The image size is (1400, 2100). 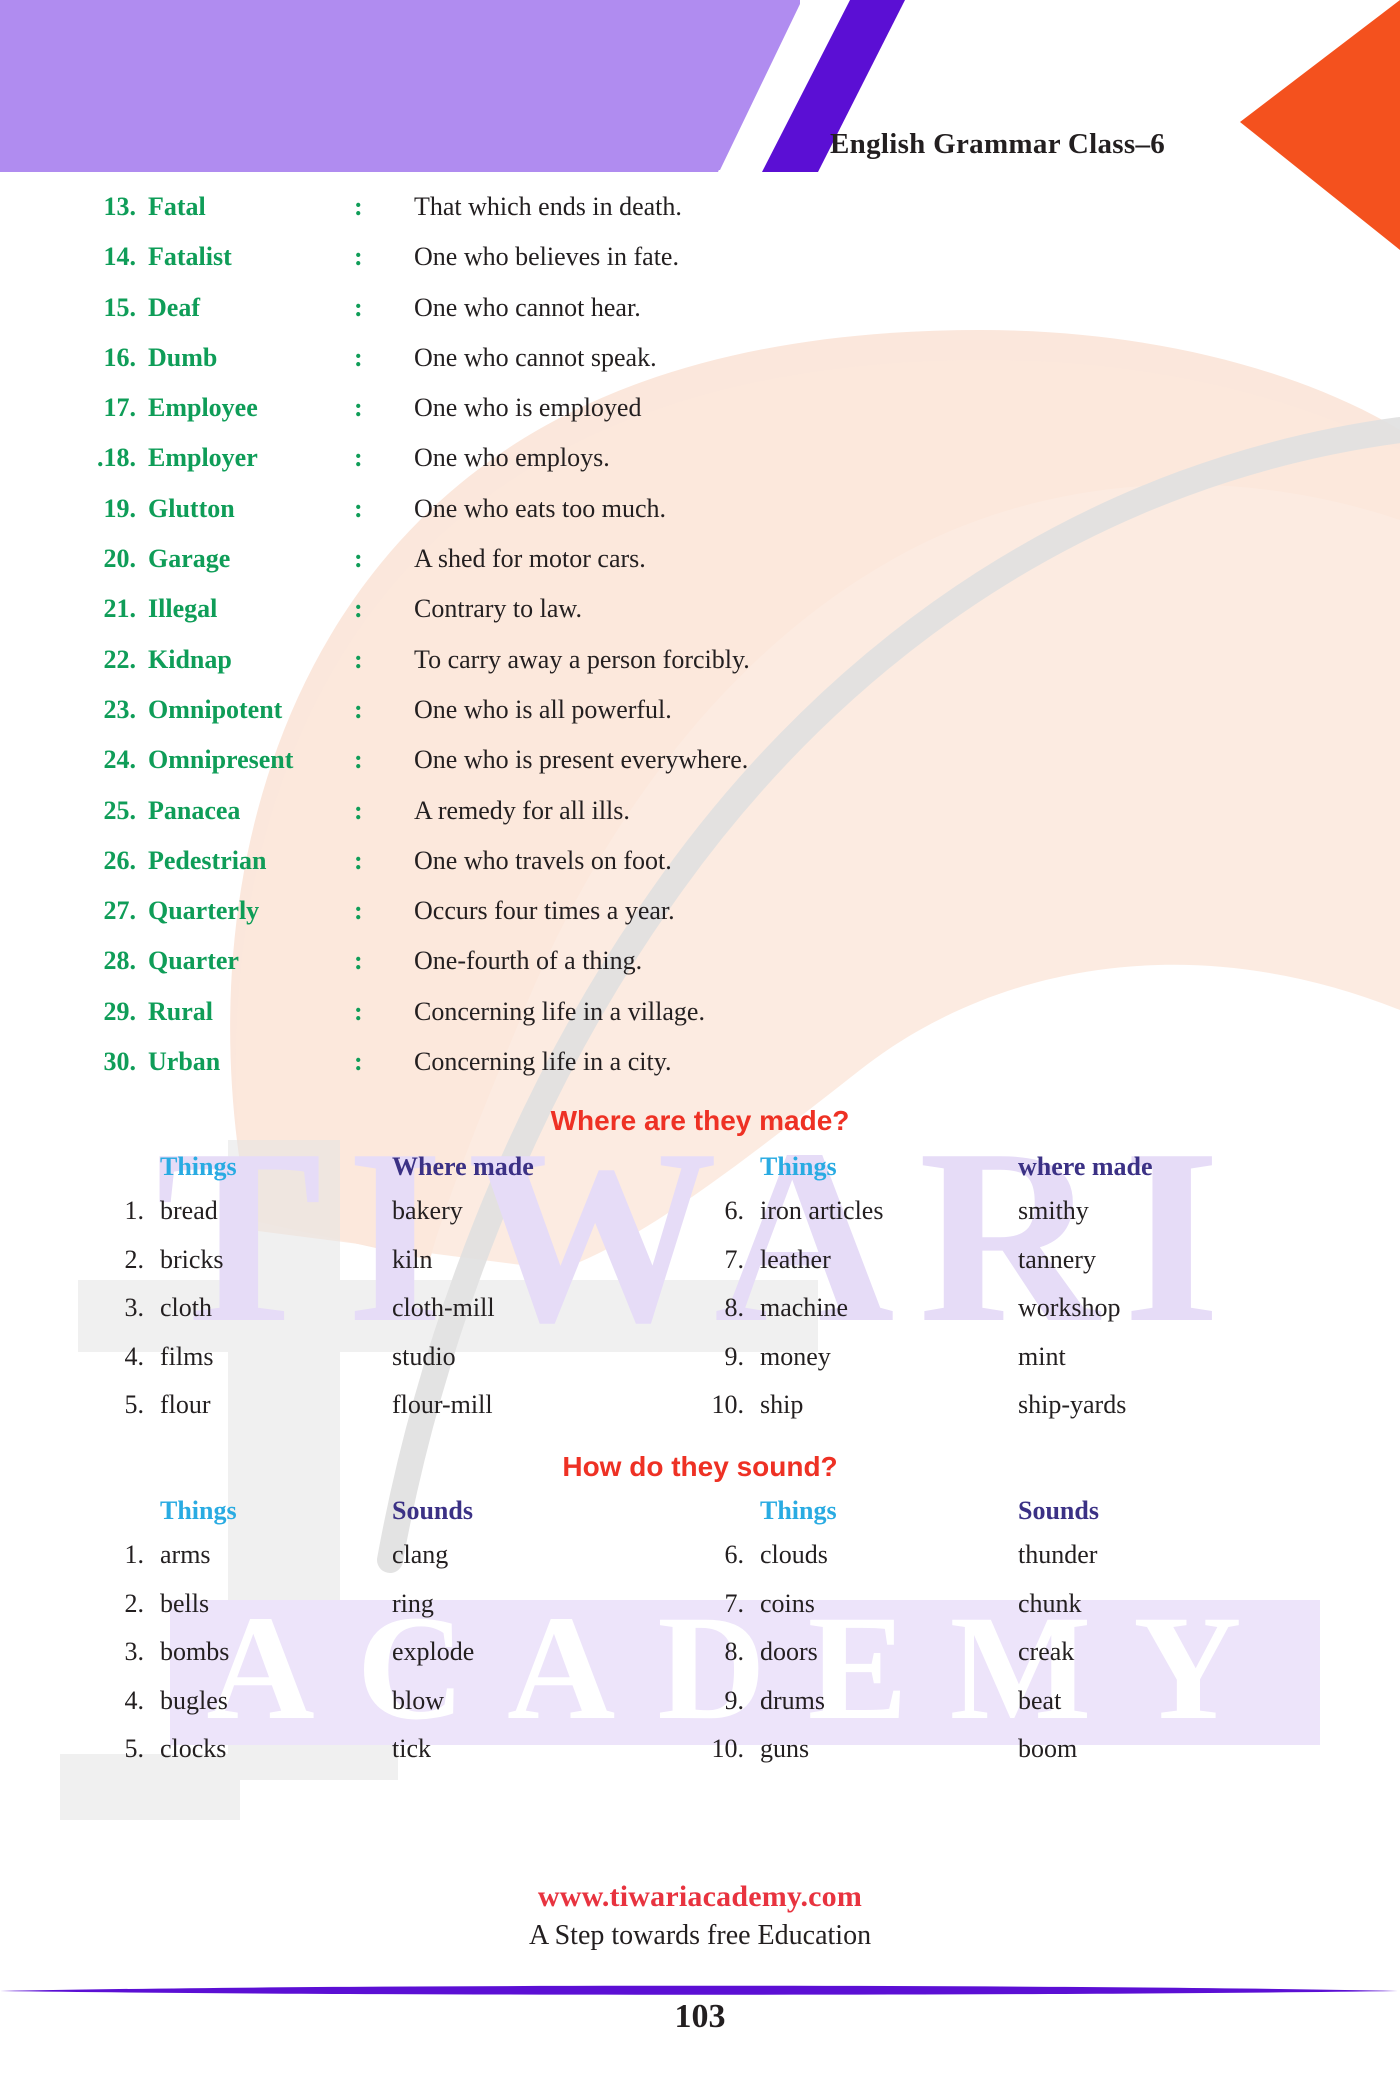 What do you see at coordinates (734, 1307) in the screenshot?
I see `row-number-right: 8.` at bounding box center [734, 1307].